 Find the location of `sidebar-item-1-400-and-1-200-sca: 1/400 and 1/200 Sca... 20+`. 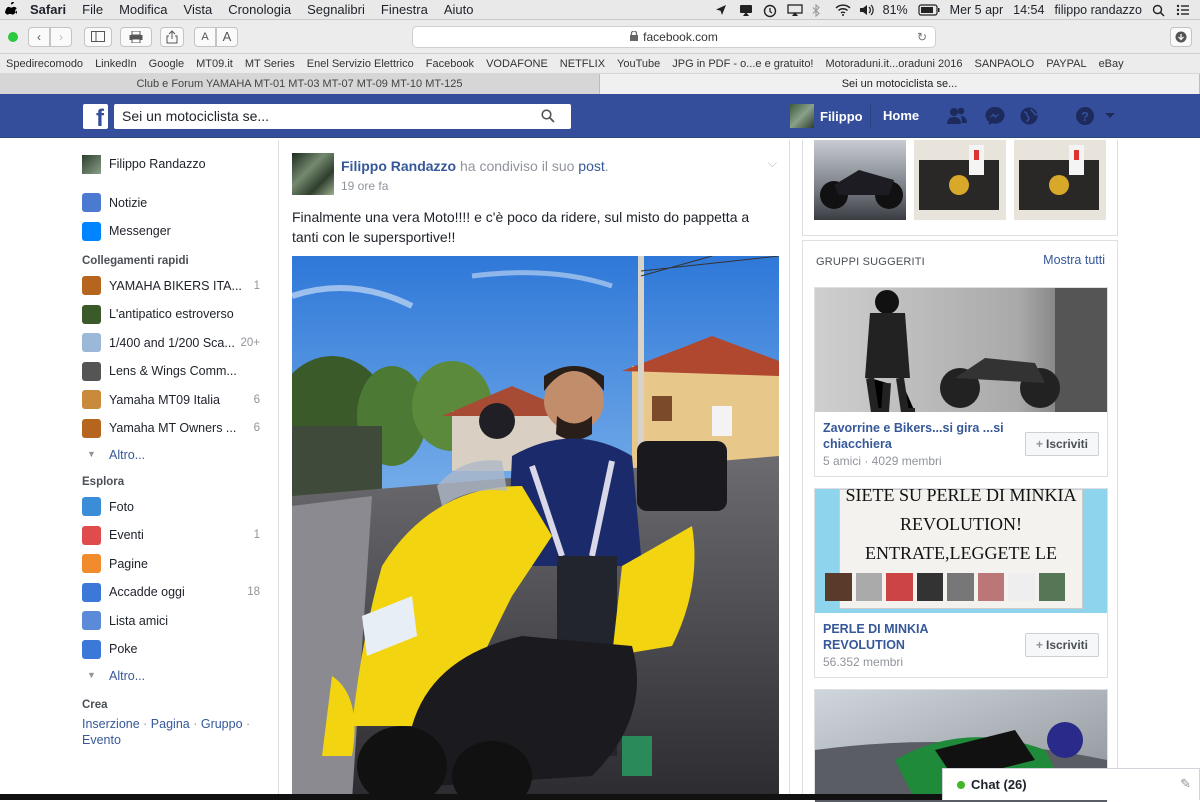

sidebar-item-1-400-and-1-200-sca: 1/400 and 1/200 Sca... 20+ is located at coordinates (177, 343).